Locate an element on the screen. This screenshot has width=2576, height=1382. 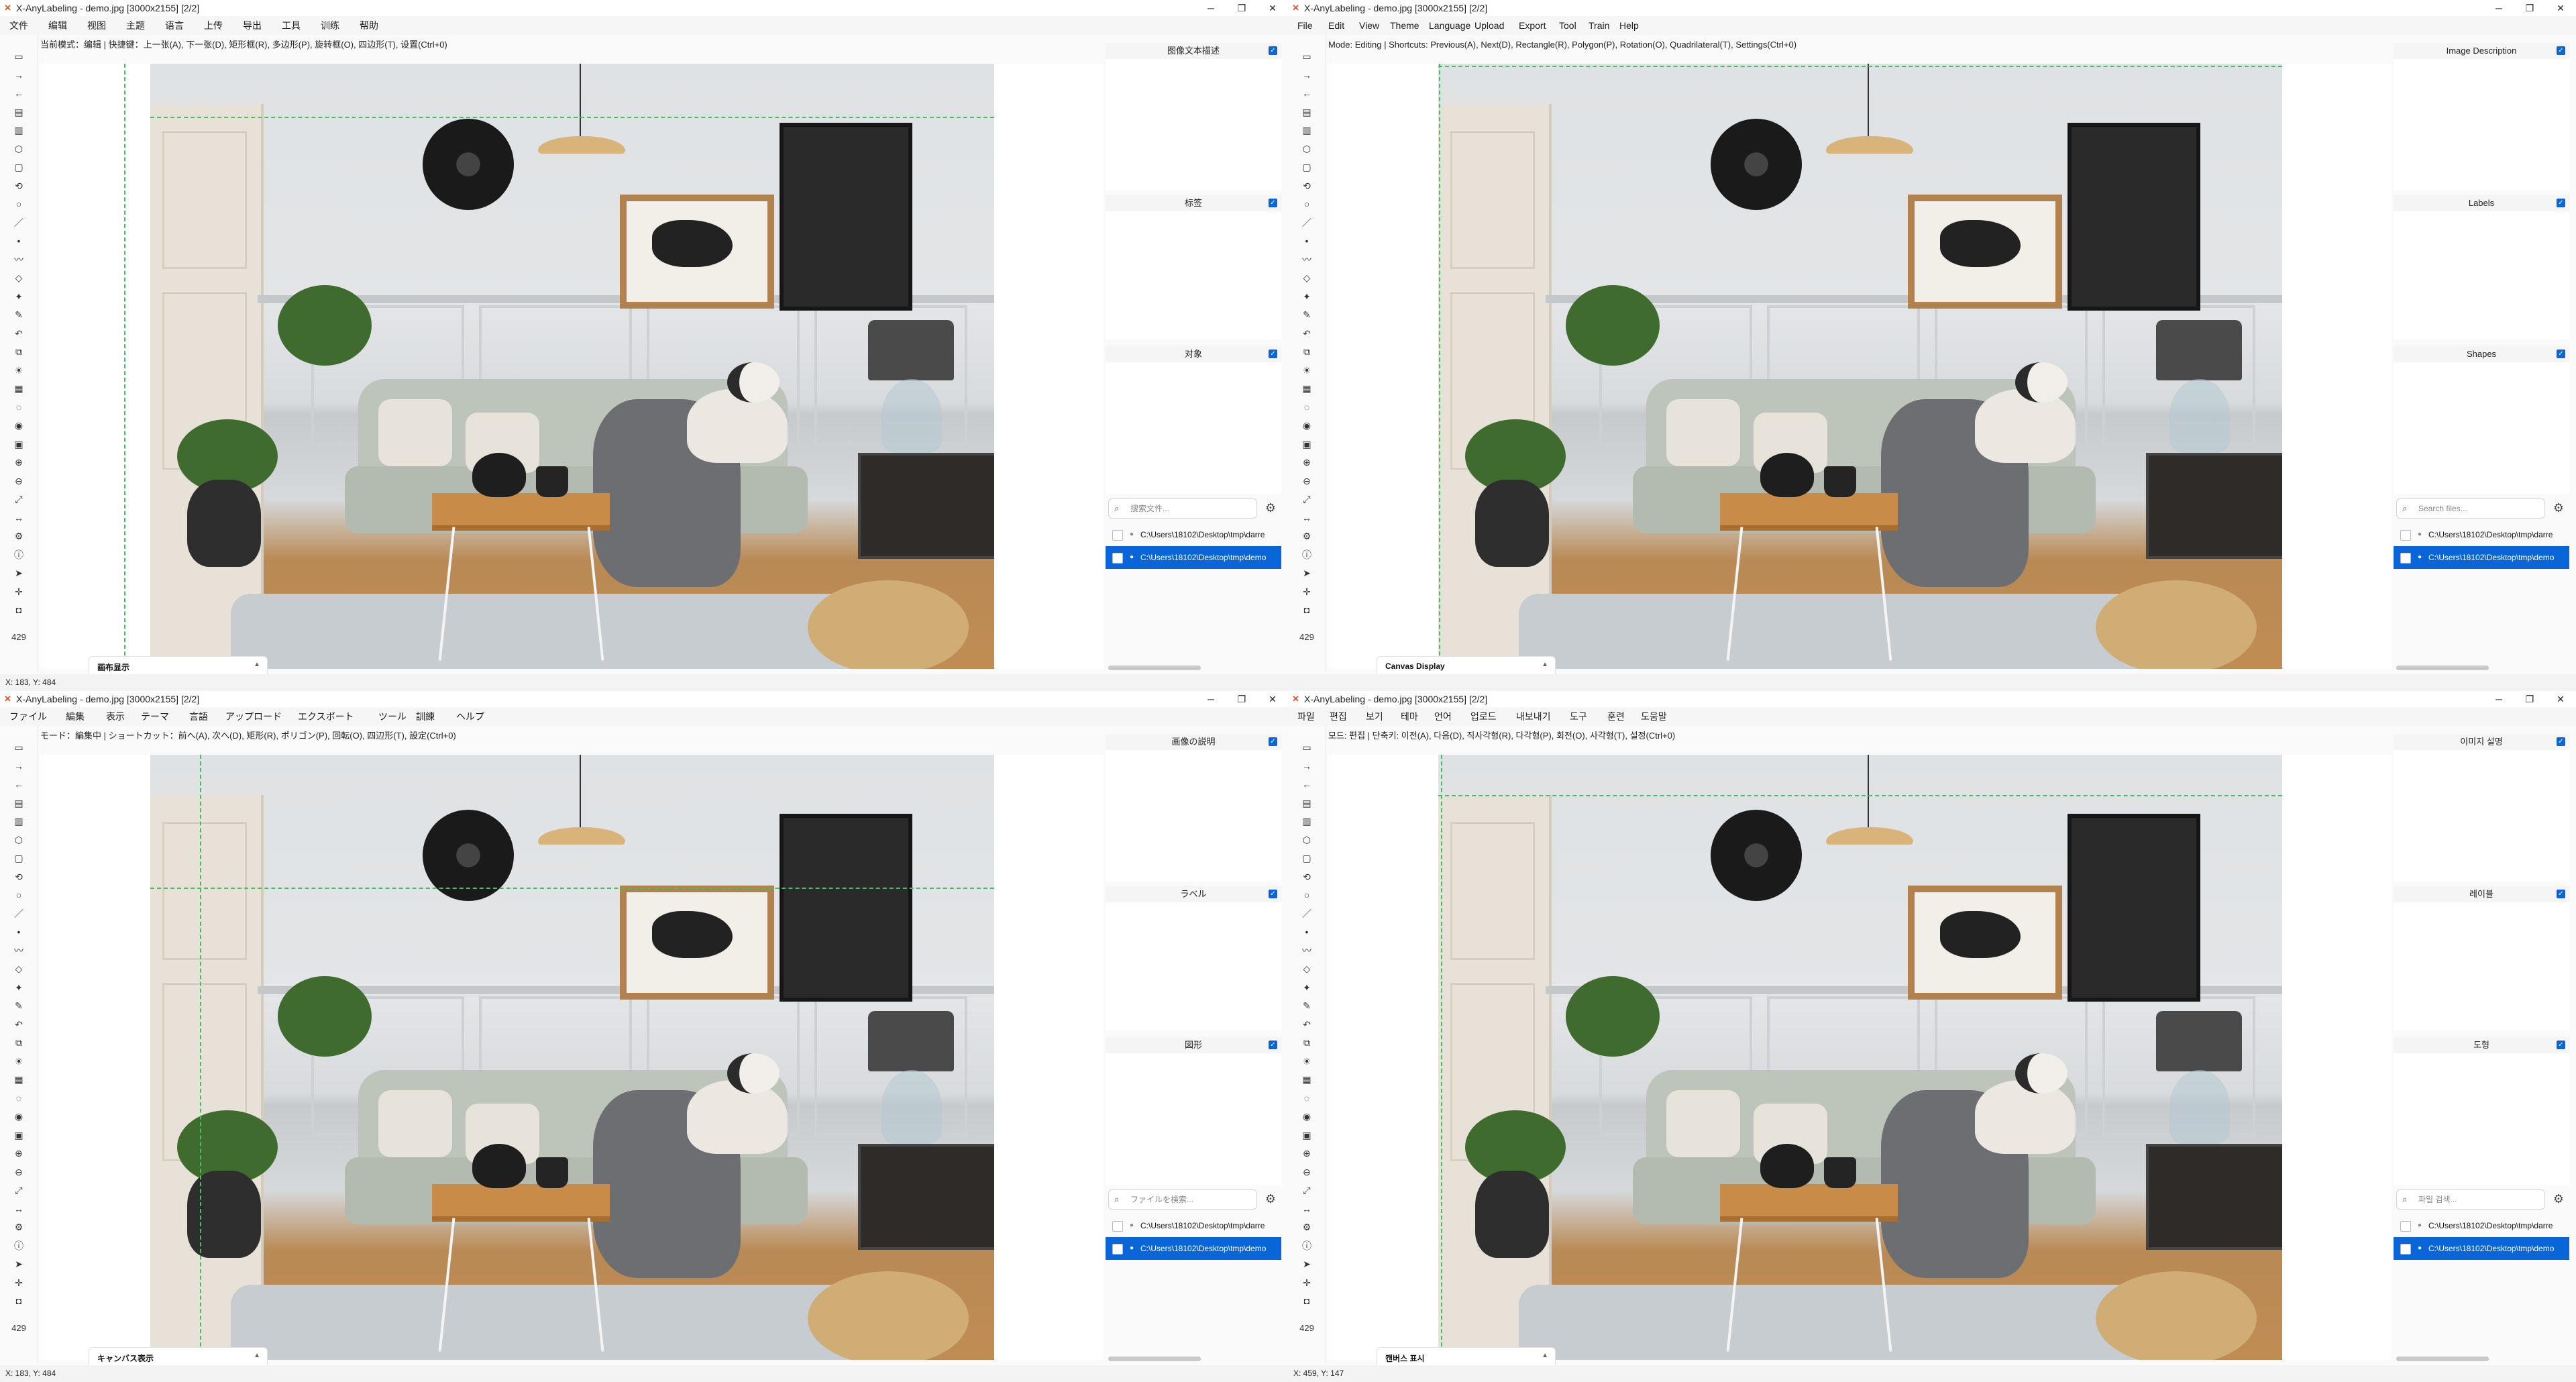
menu-item: Tool is located at coordinates (1567, 25).